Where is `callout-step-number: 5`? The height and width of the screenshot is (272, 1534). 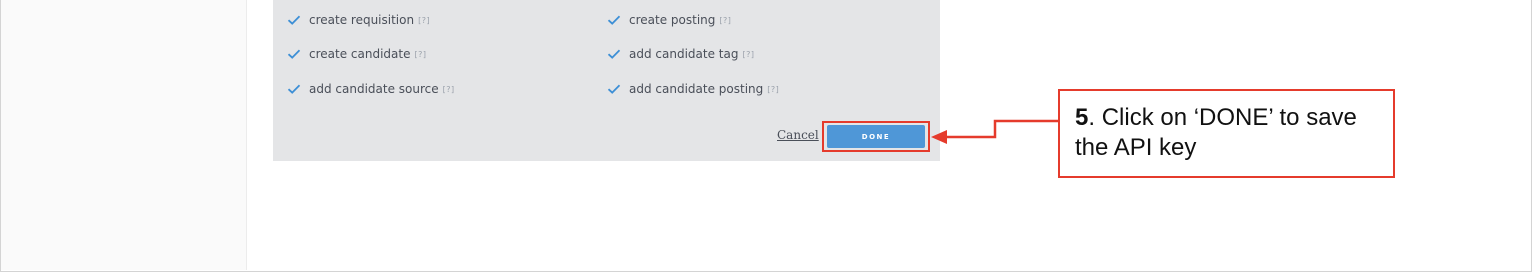
callout-step-number: 5 is located at coordinates (1082, 117).